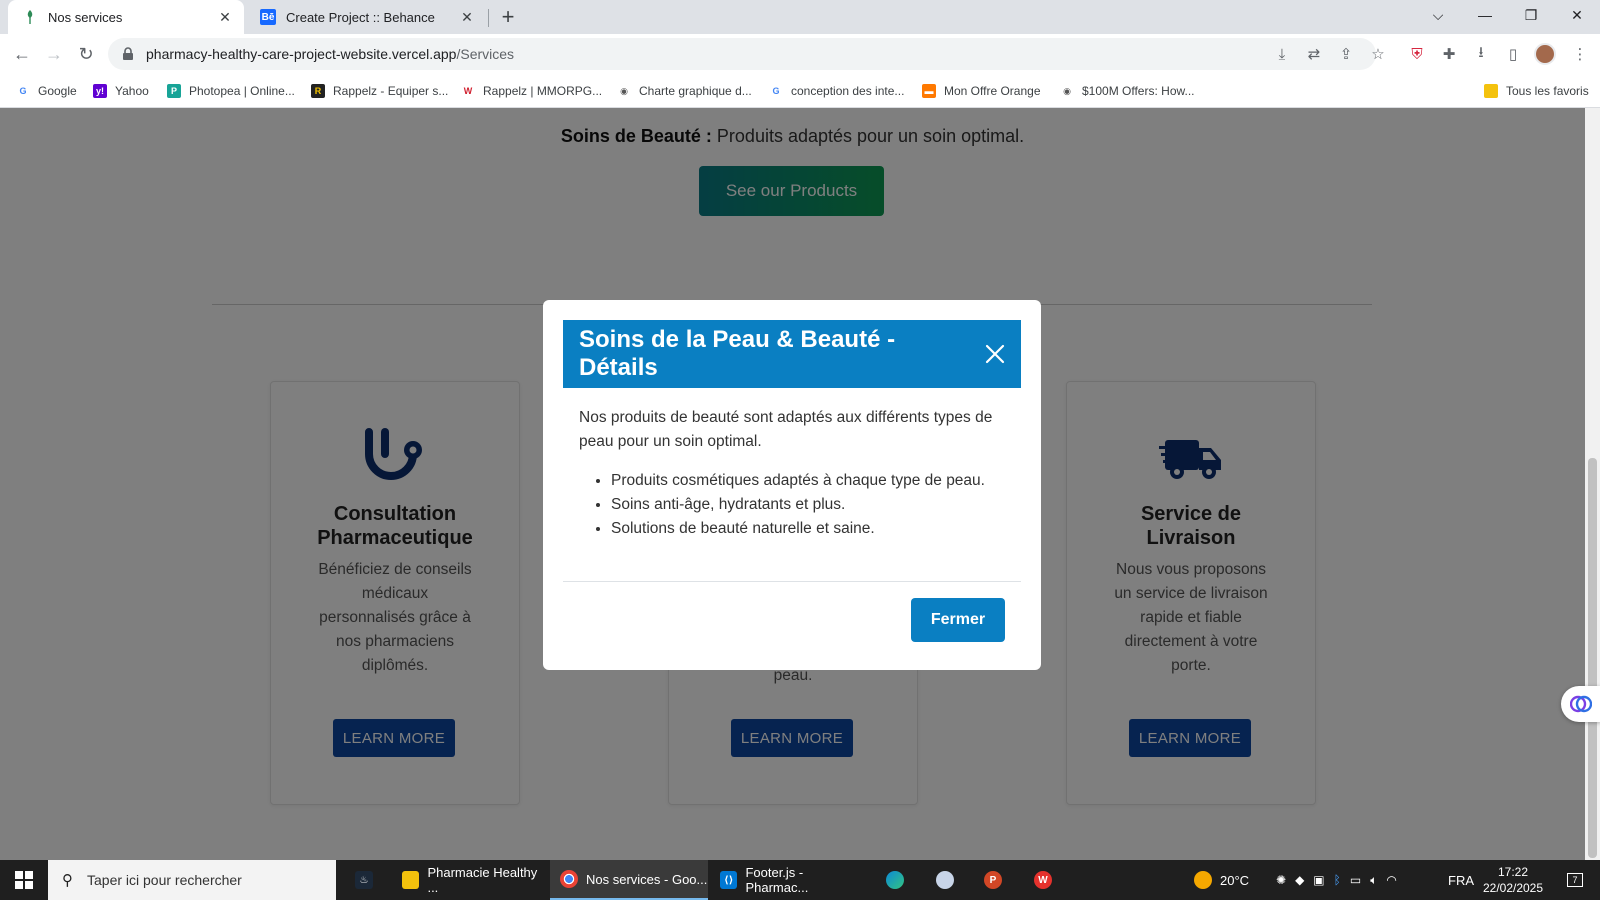 The image size is (1600, 900). I want to click on notifications-icon: 7, so click(1575, 880).